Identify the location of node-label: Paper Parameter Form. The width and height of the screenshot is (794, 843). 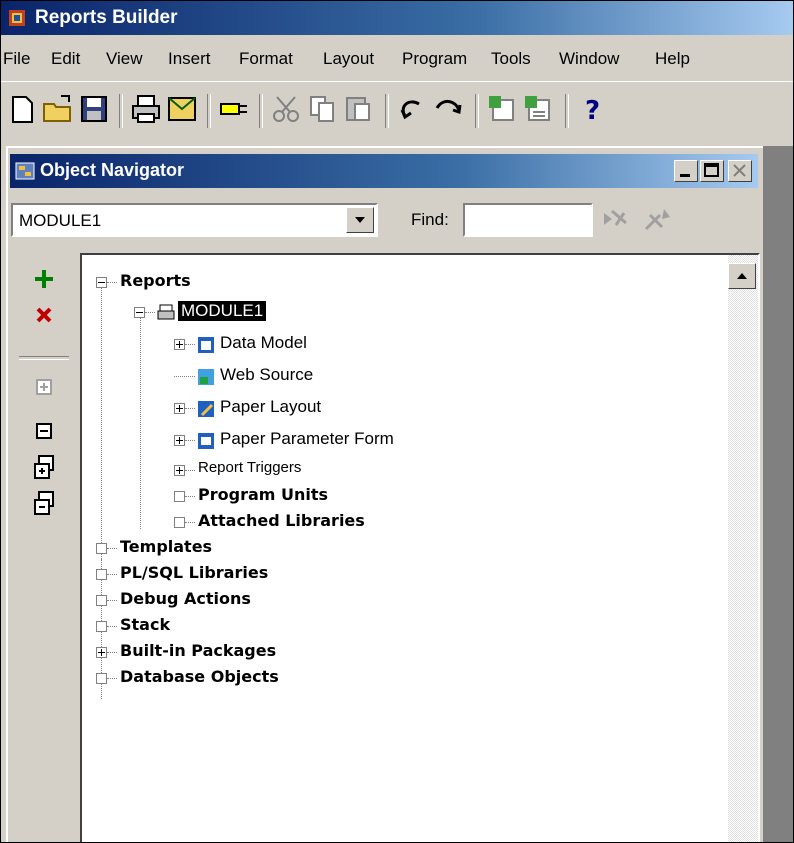
(307, 438).